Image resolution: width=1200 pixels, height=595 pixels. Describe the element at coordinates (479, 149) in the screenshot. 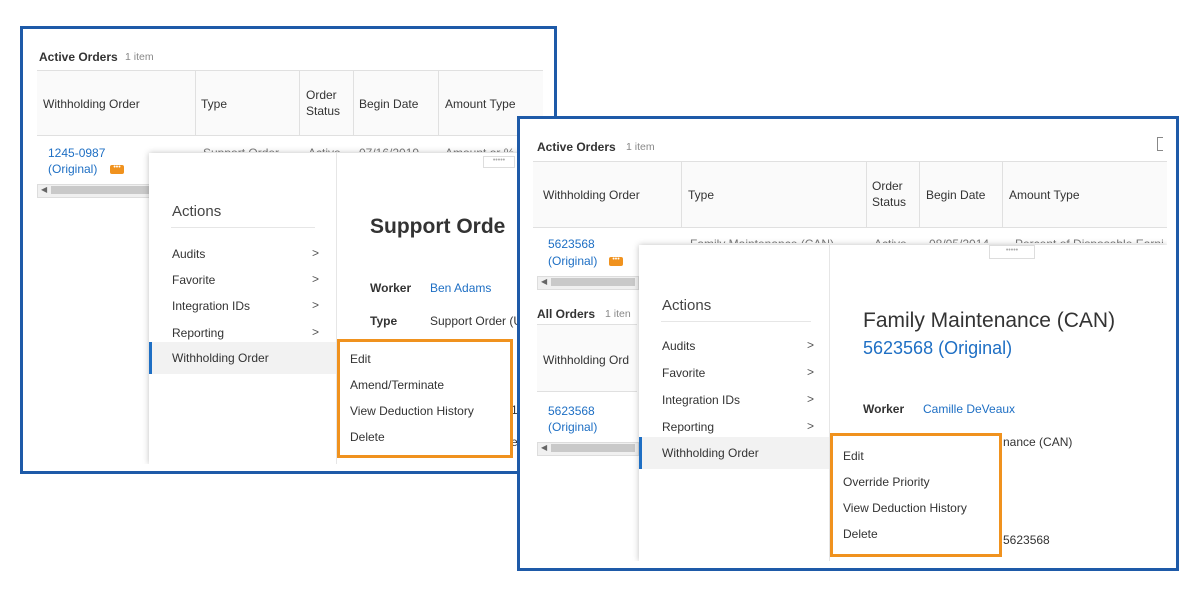

I see `row-amount: Amount or %` at that location.